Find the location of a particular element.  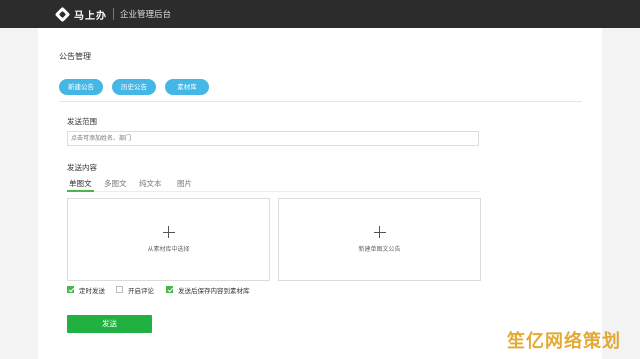

tab-plain-text: 纯文本 is located at coordinates (150, 183).